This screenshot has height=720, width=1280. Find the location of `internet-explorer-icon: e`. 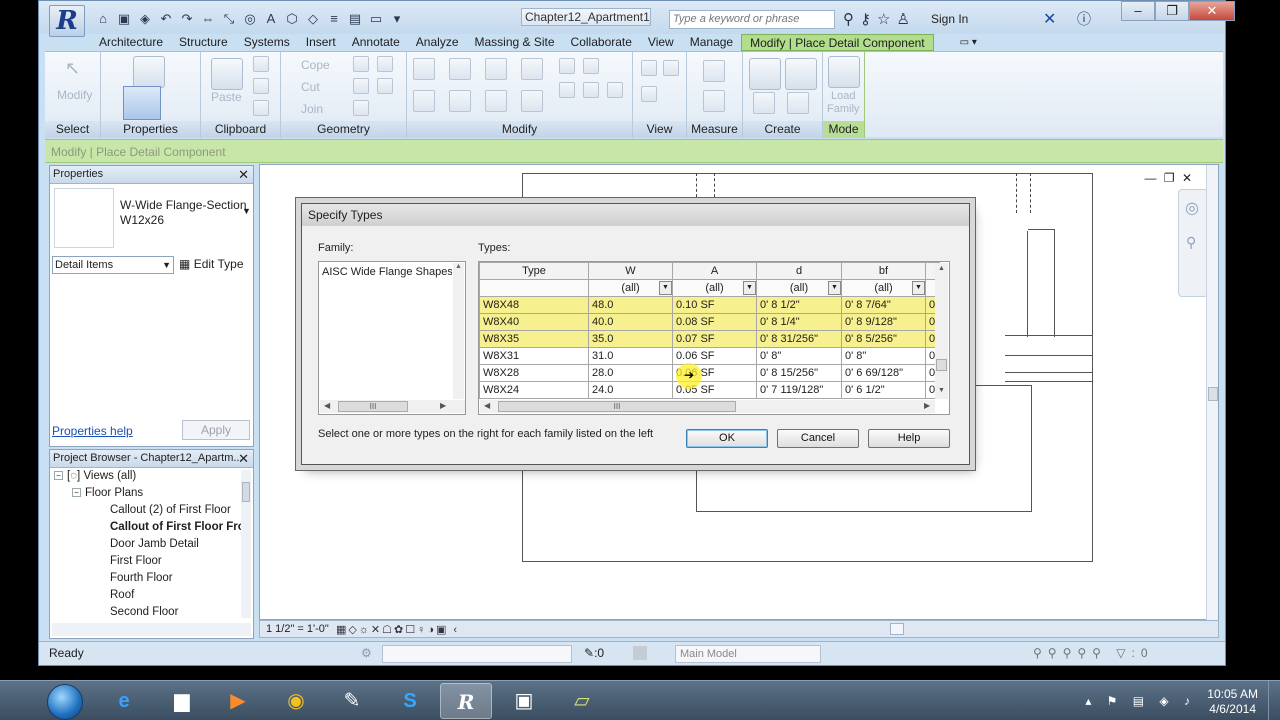

internet-explorer-icon: e is located at coordinates (124, 701).